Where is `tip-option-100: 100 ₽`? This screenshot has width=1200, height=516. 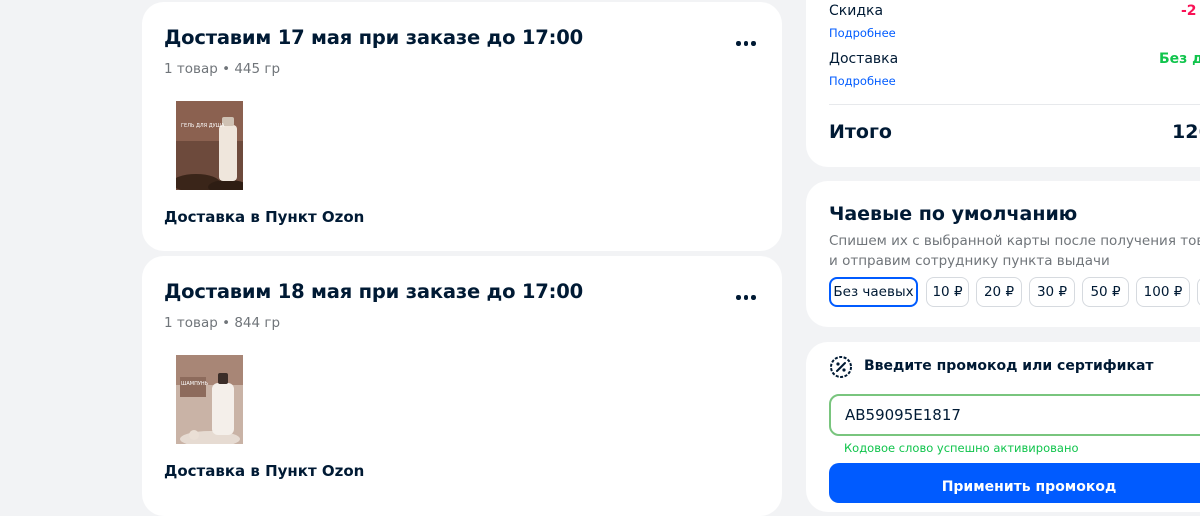 tip-option-100: 100 ₽ is located at coordinates (1163, 292).